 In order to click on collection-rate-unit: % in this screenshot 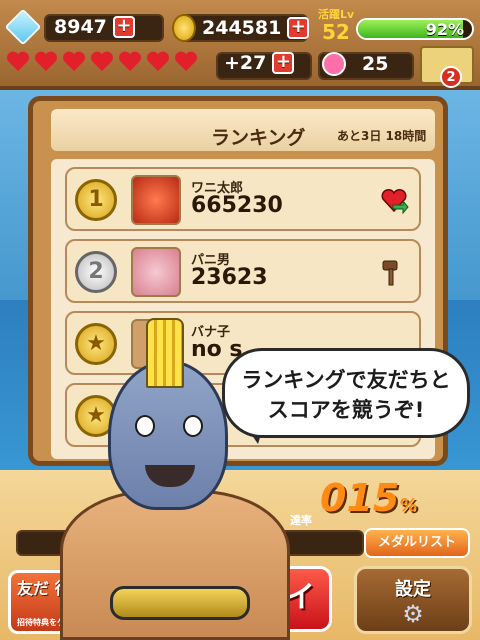, I will do `click(408, 505)`.